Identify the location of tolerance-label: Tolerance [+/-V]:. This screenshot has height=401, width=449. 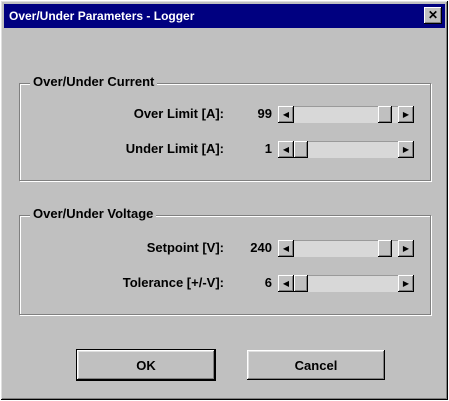
(173, 282).